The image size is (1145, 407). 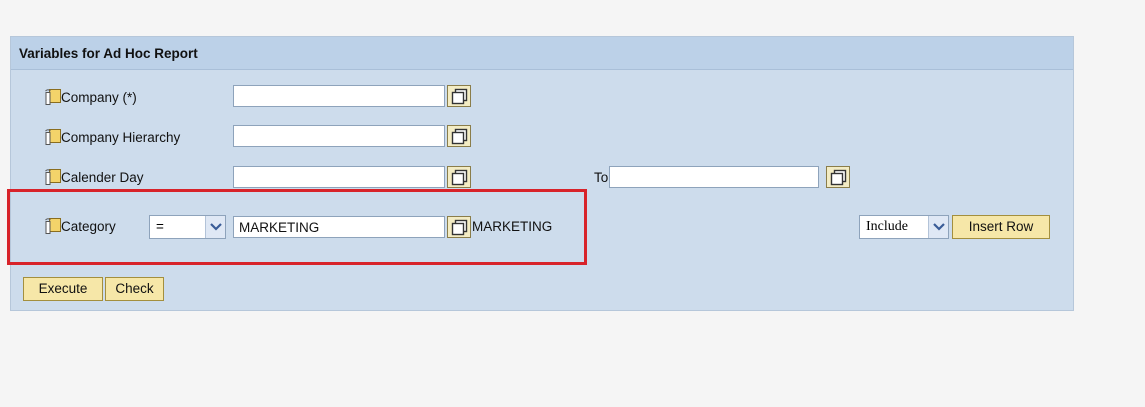 I want to click on company-hierarchy-input, so click(x=339, y=136).